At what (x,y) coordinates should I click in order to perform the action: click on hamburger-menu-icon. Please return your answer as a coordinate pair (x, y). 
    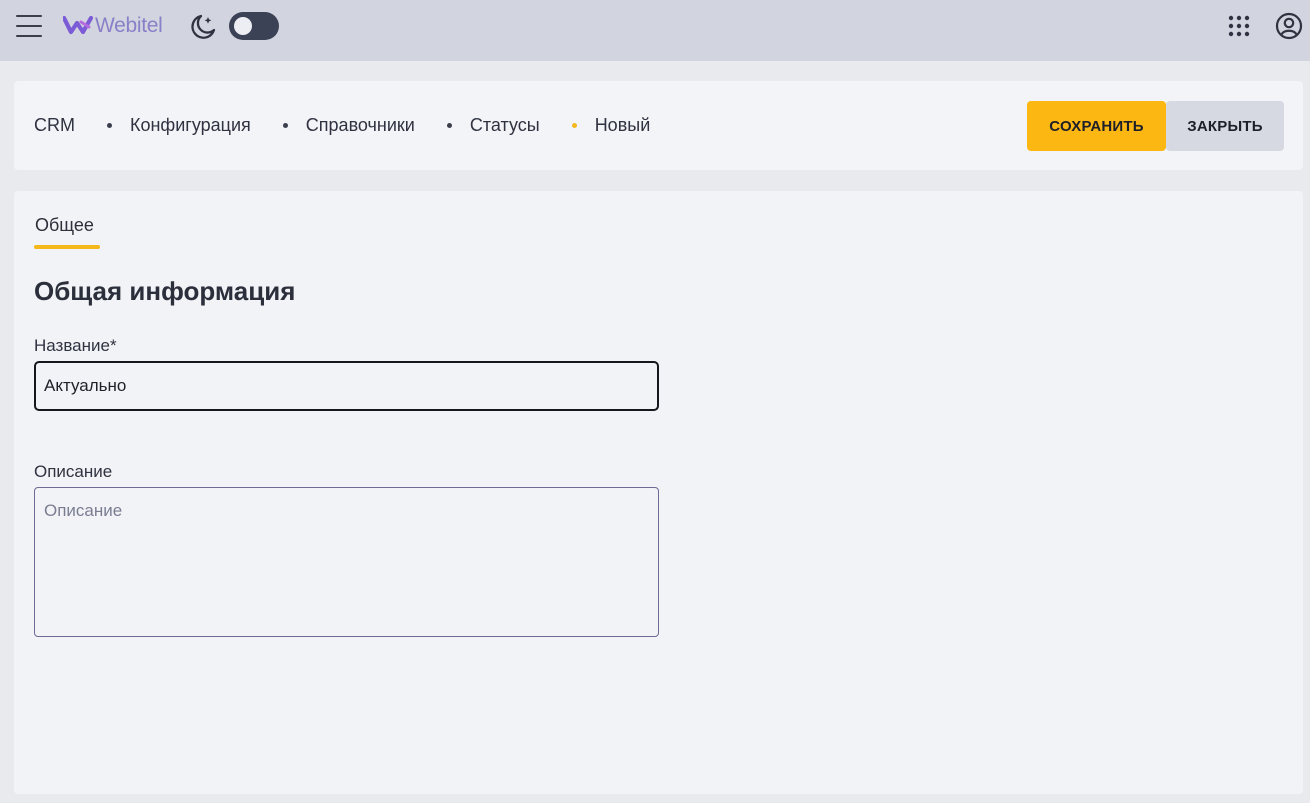
    Looking at the image, I should click on (29, 26).